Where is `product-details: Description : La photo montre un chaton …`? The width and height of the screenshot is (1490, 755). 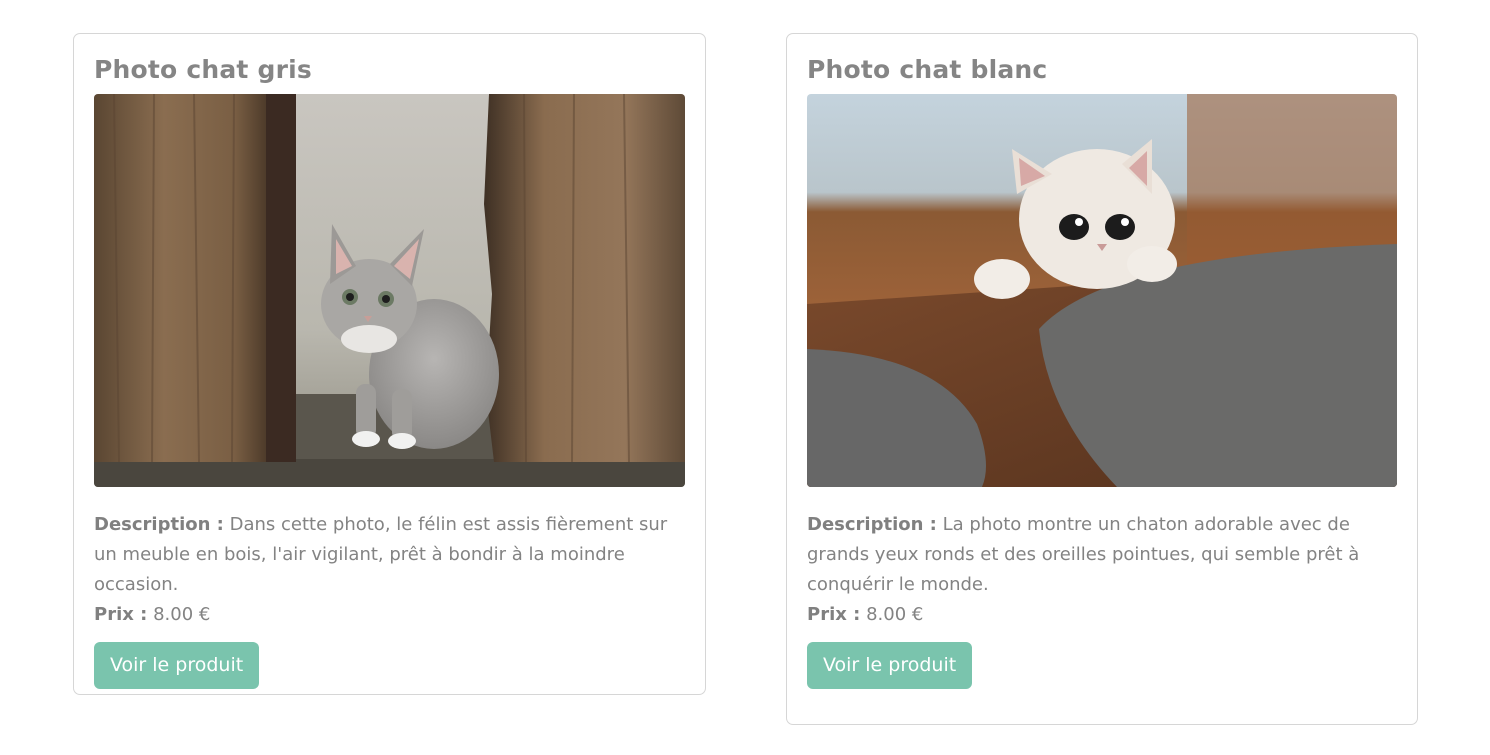 product-details: Description : La photo montre un chaton … is located at coordinates (1102, 570).